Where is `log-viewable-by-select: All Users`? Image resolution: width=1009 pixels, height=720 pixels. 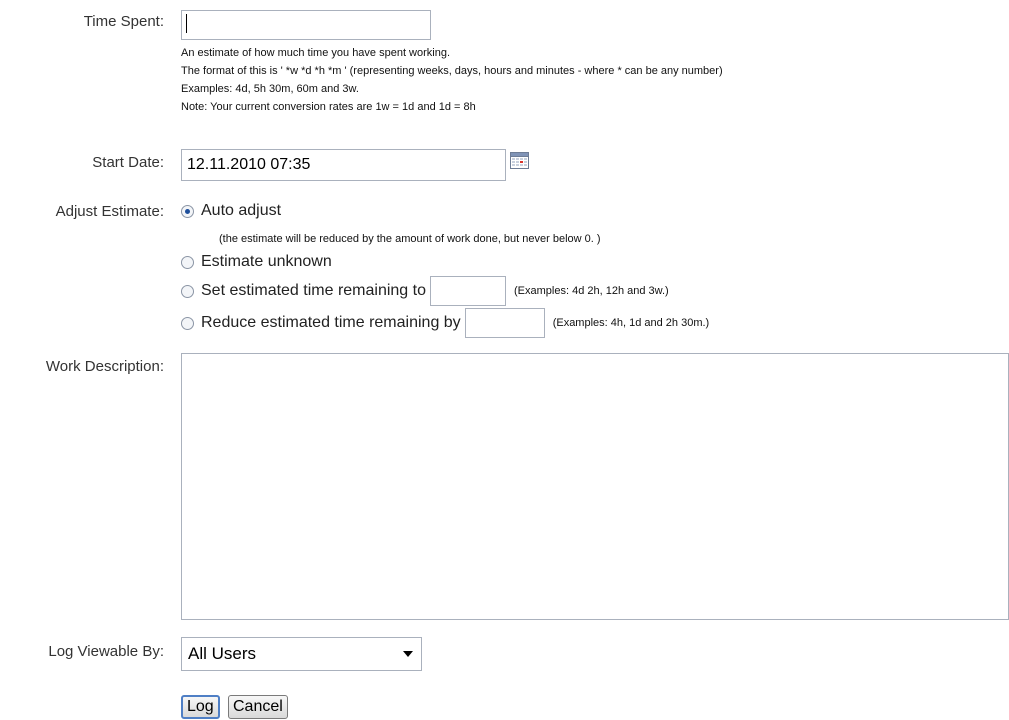 log-viewable-by-select: All Users is located at coordinates (301, 654).